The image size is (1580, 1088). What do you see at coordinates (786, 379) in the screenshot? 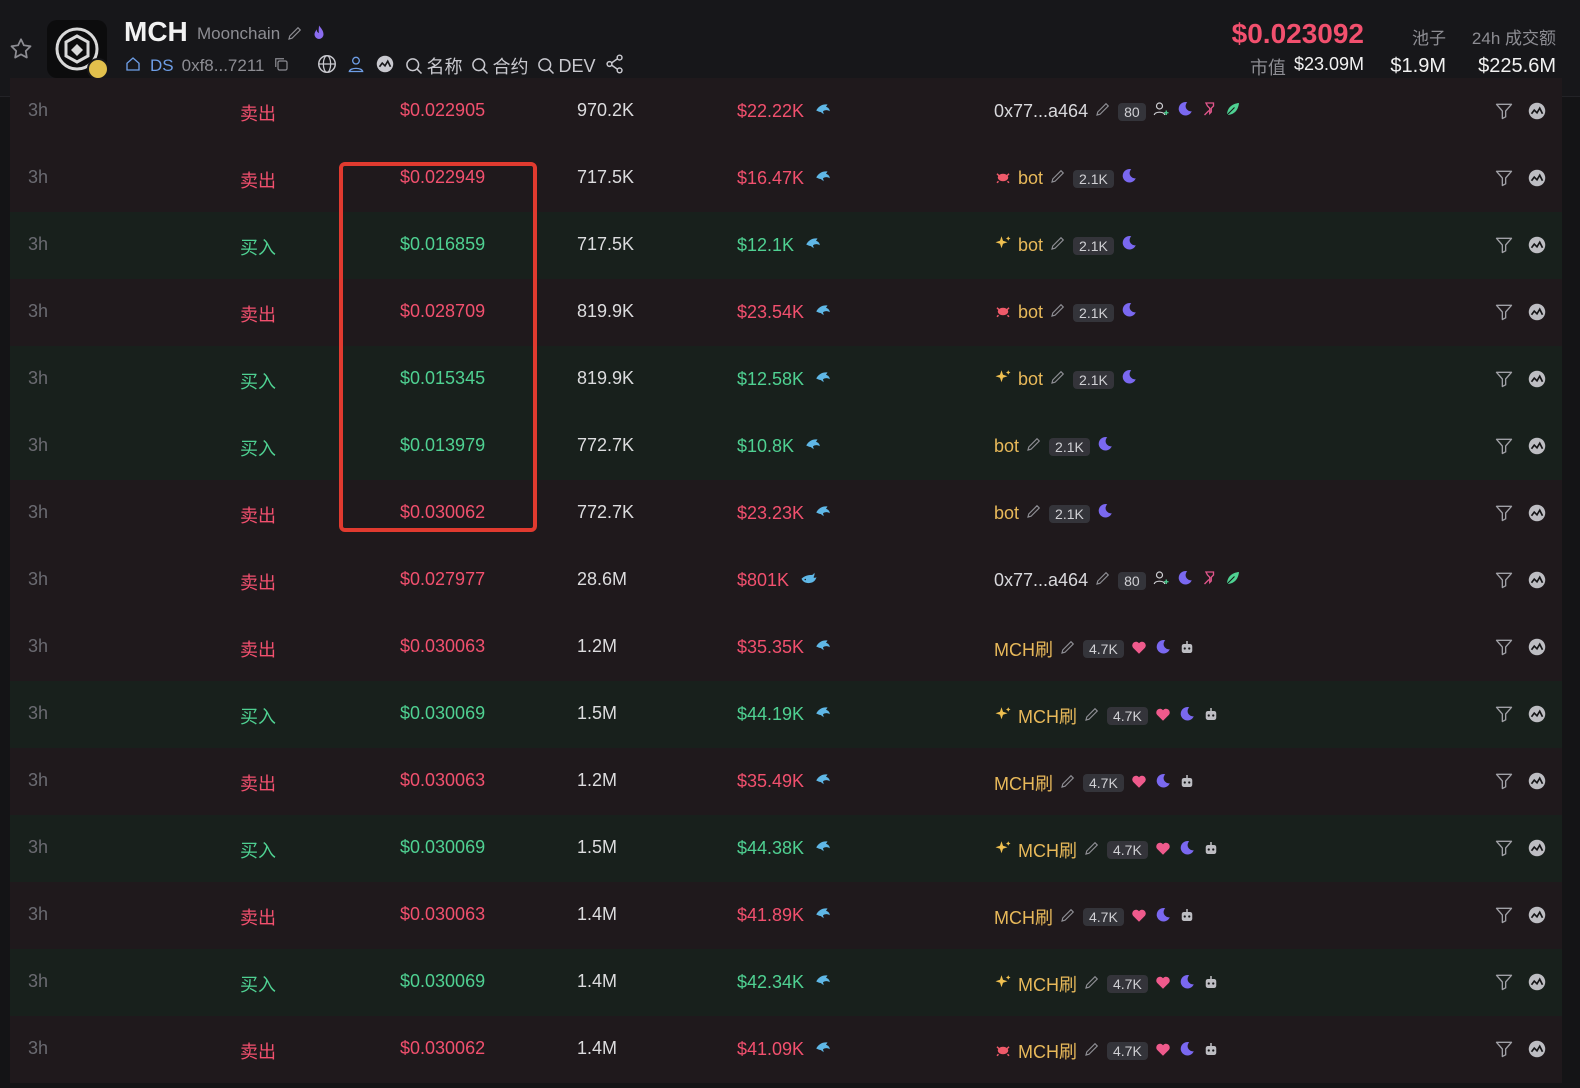
I see `trade-row: 3h 买入 $0.015345 819.9K $12.58K bot 2.1K` at bounding box center [786, 379].